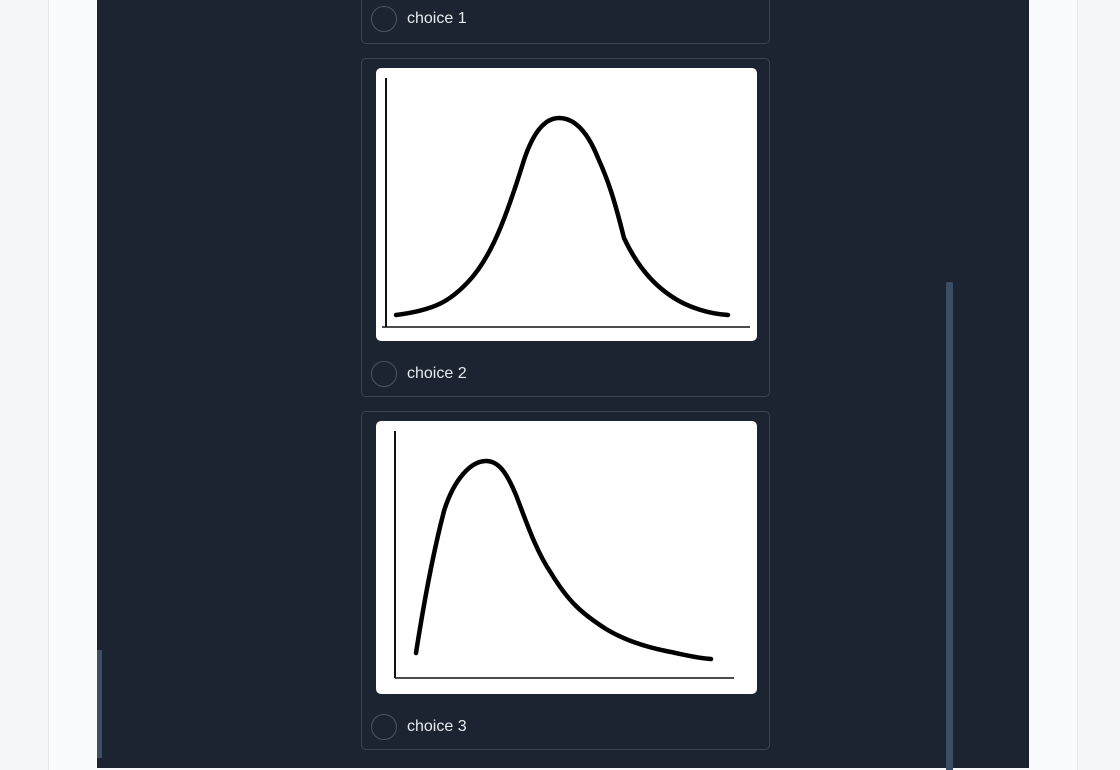 The image size is (1120, 770). I want to click on choice-3-label: choice 3, so click(437, 726).